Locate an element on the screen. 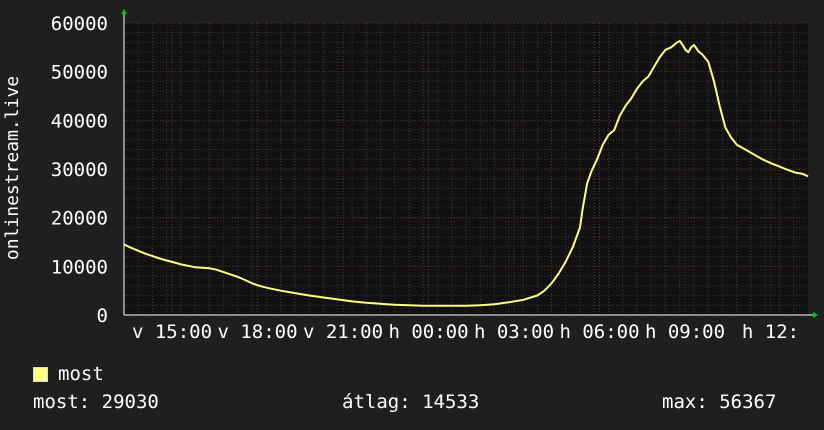 The width and height of the screenshot is (824, 430). y-tick-label: 20000 is located at coordinates (79, 219).